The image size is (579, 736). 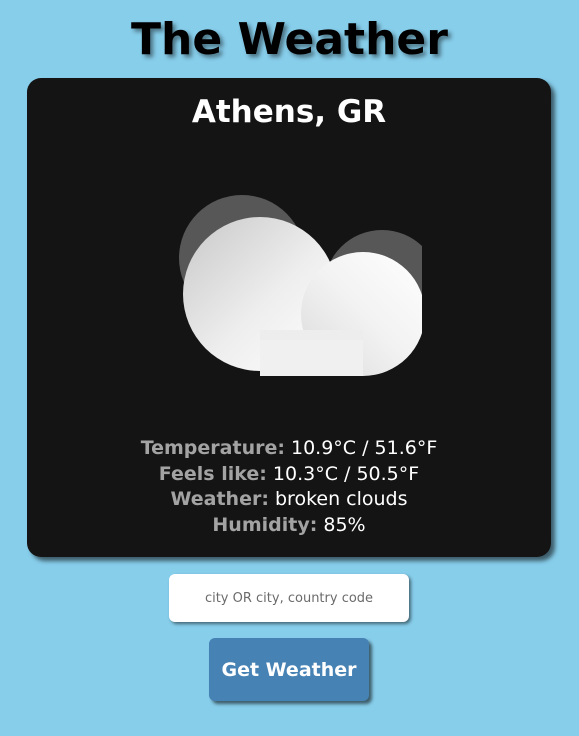 I want to click on humidity-label: Humidity:, so click(x=265, y=524).